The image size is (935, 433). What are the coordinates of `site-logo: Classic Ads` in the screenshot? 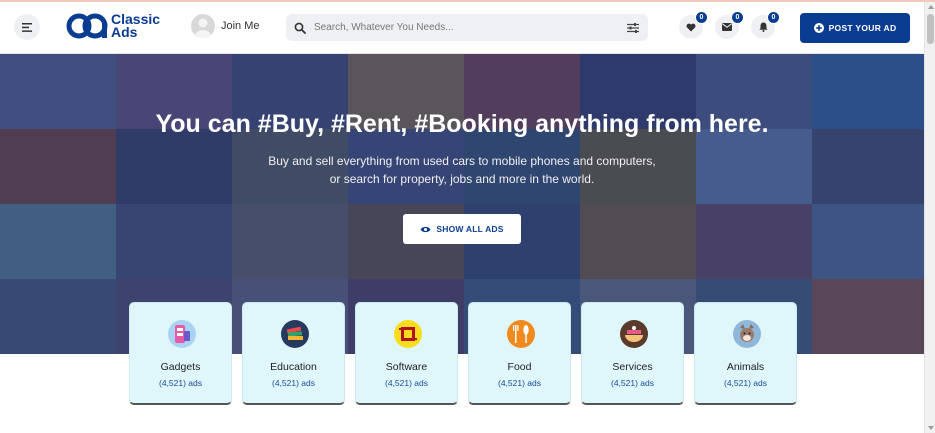 It's located at (113, 26).